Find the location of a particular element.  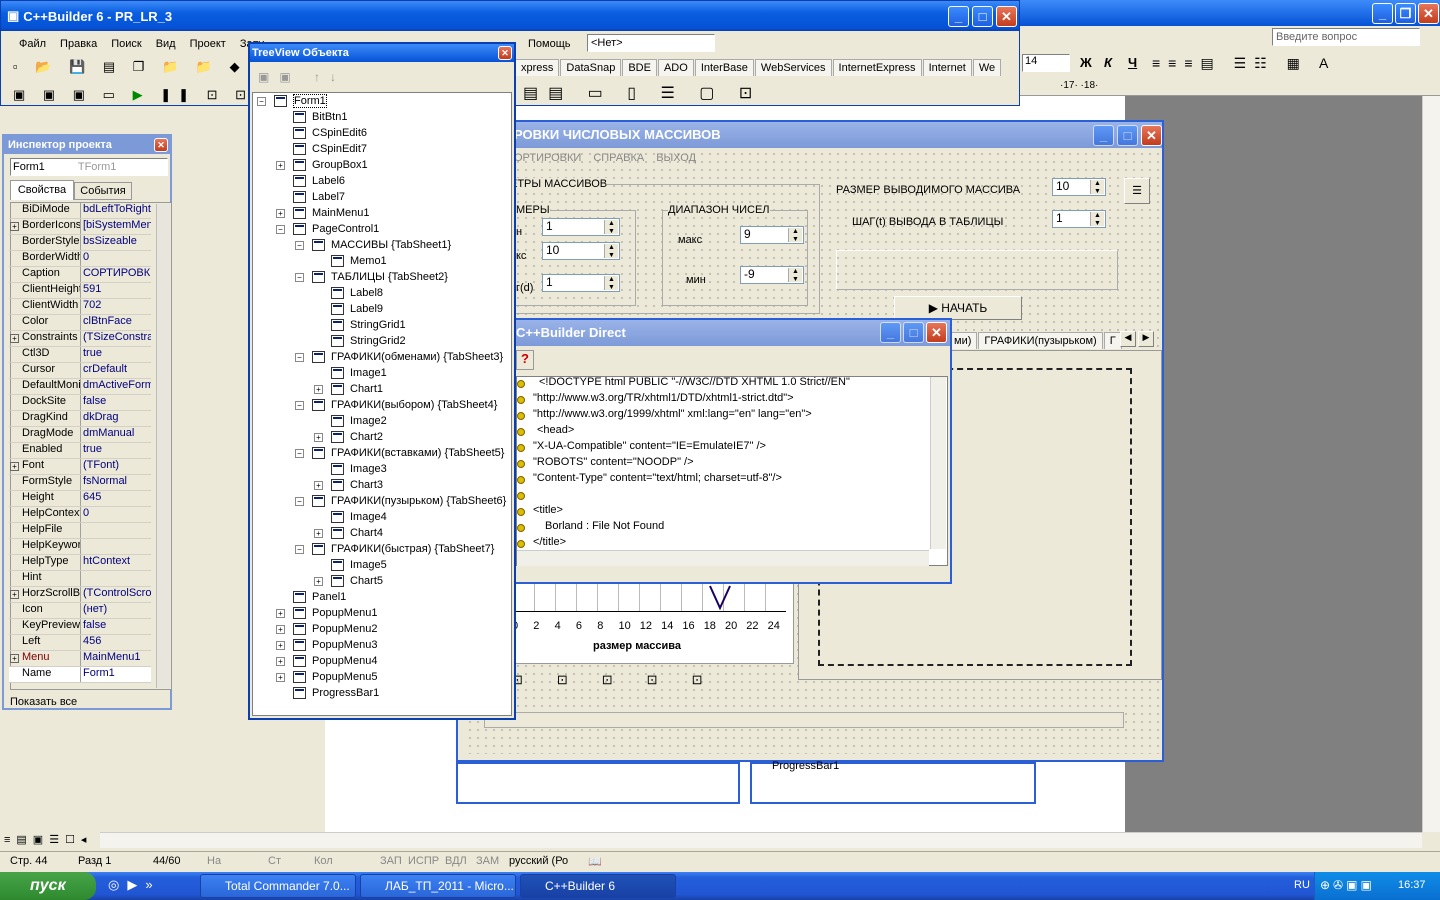

tree-node: Label8 is located at coordinates (357, 293).